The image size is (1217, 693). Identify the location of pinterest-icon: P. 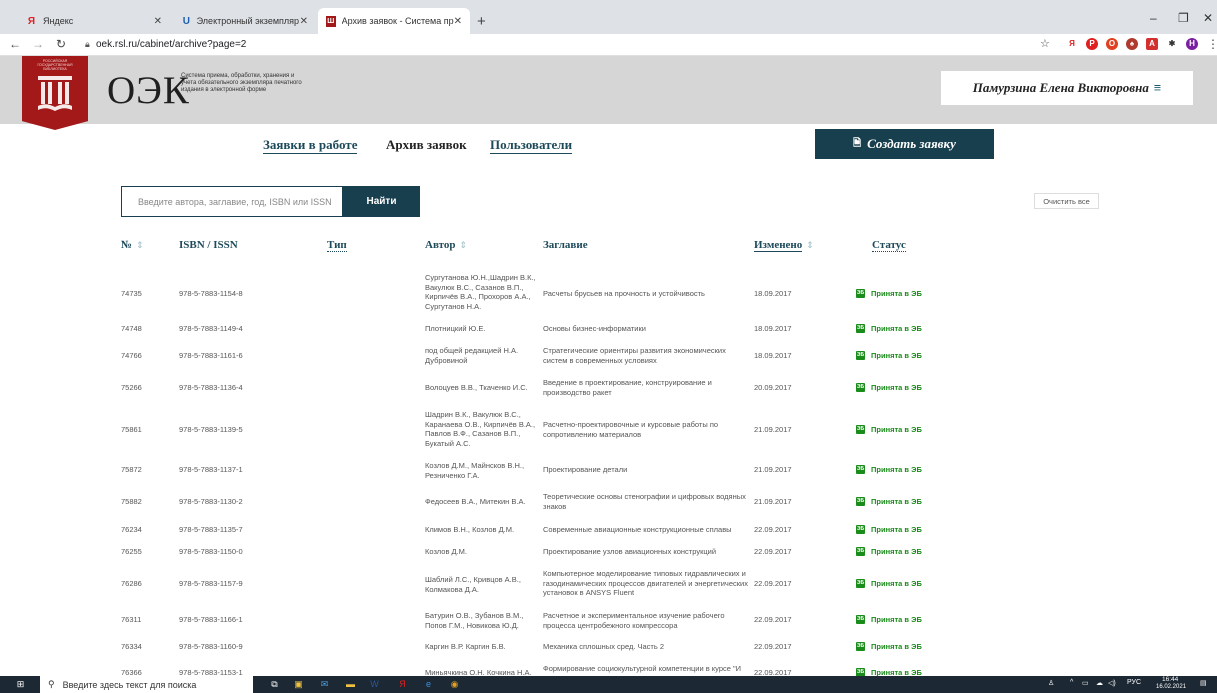
(1092, 44).